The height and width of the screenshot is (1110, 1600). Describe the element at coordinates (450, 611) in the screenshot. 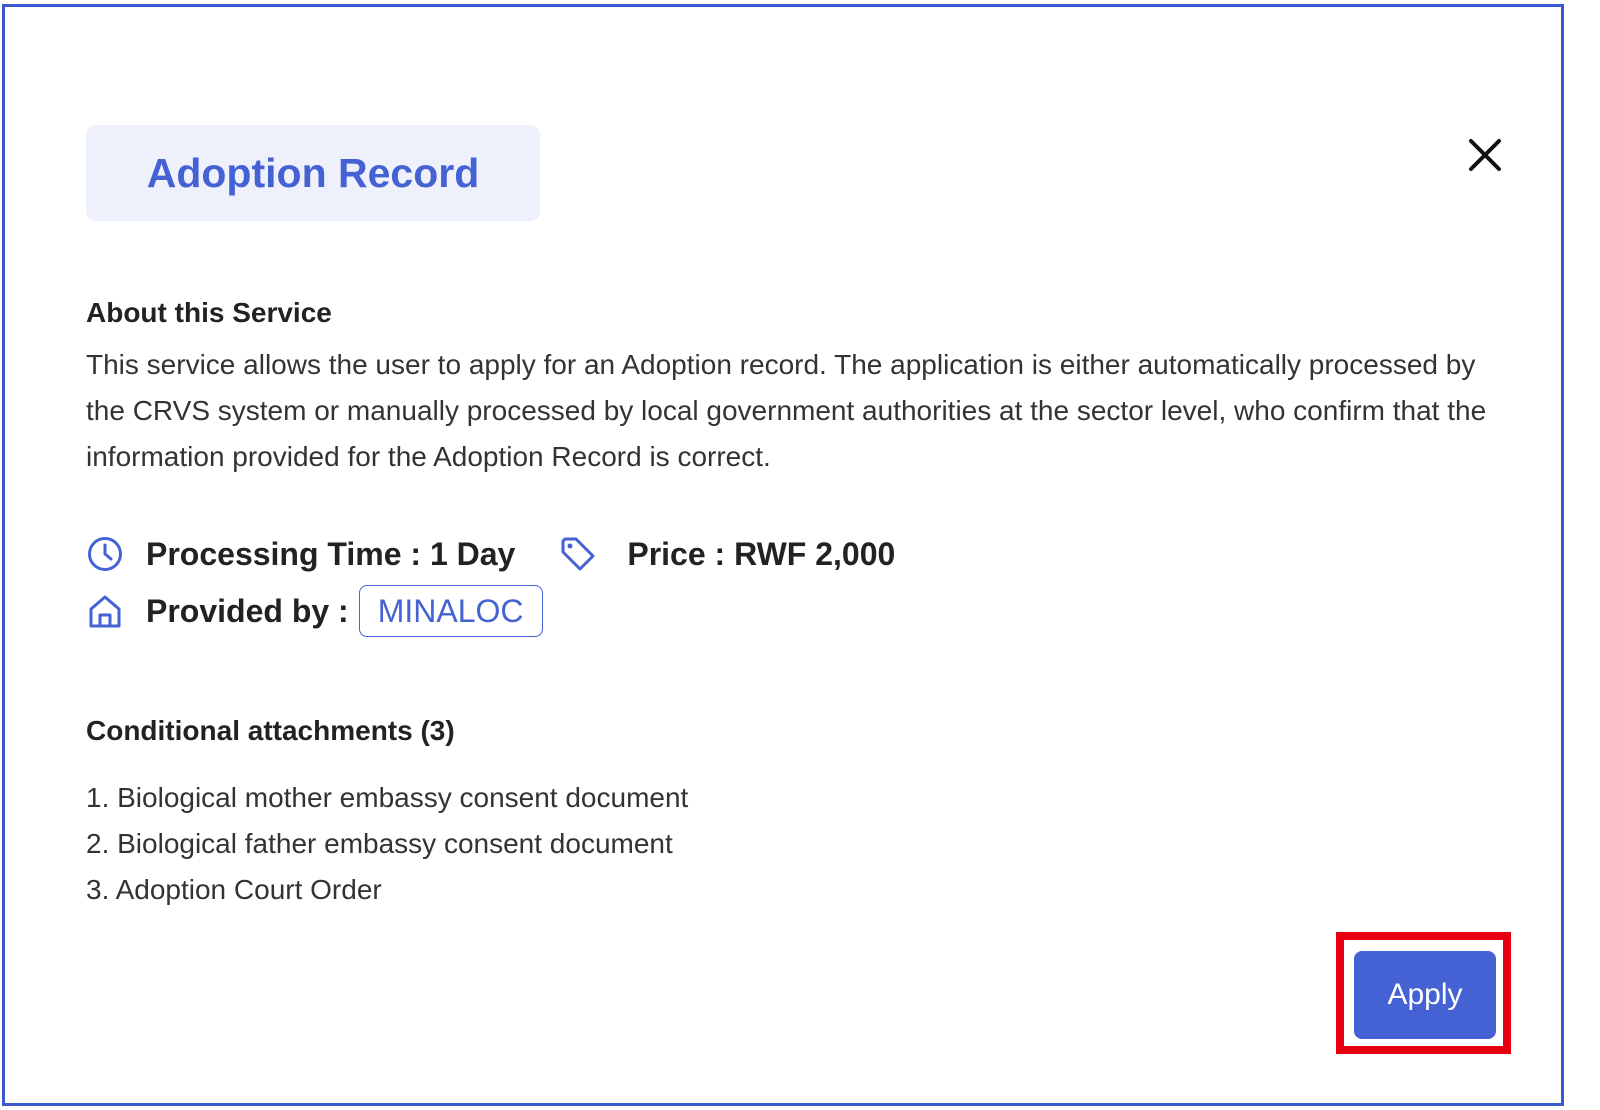

I see `provider-badge: MINALOC` at that location.